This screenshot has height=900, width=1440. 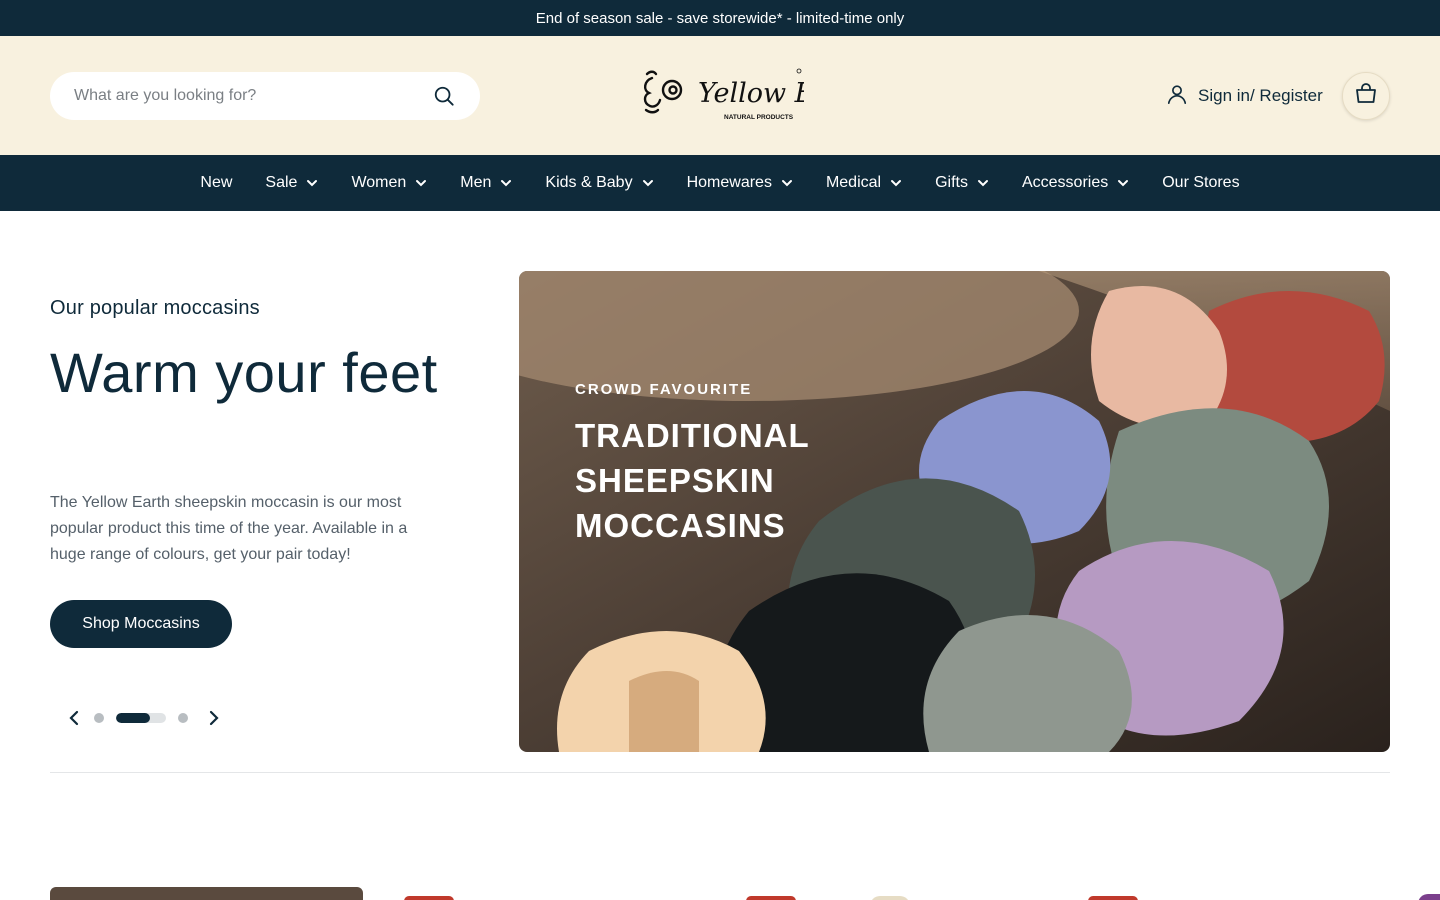 What do you see at coordinates (244, 372) in the screenshot?
I see `hero-title: Warm your feet` at bounding box center [244, 372].